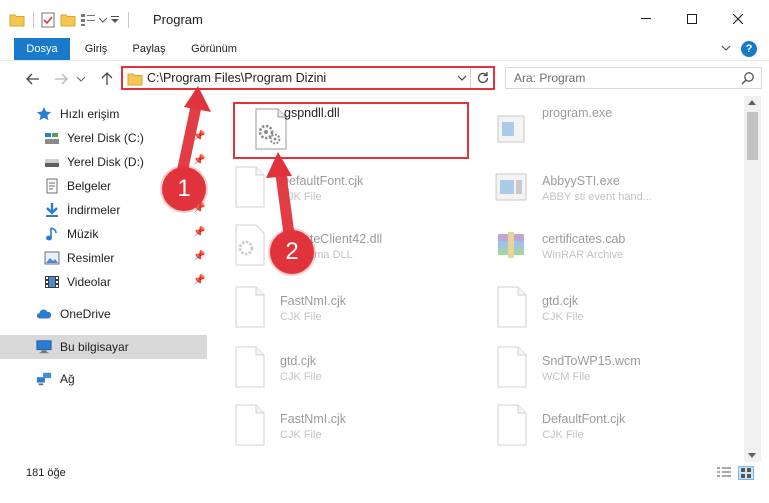 The height and width of the screenshot is (503, 769). Describe the element at coordinates (103, 234) in the screenshot. I see `sidebar-item-music: Müzik 📌` at that location.